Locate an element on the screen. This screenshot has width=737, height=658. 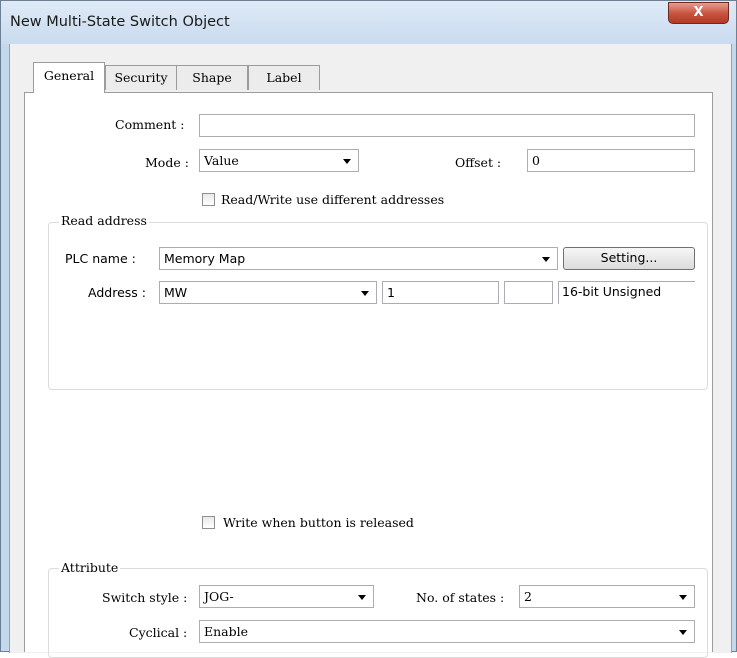
rw-different-checkbox is located at coordinates (208, 199).